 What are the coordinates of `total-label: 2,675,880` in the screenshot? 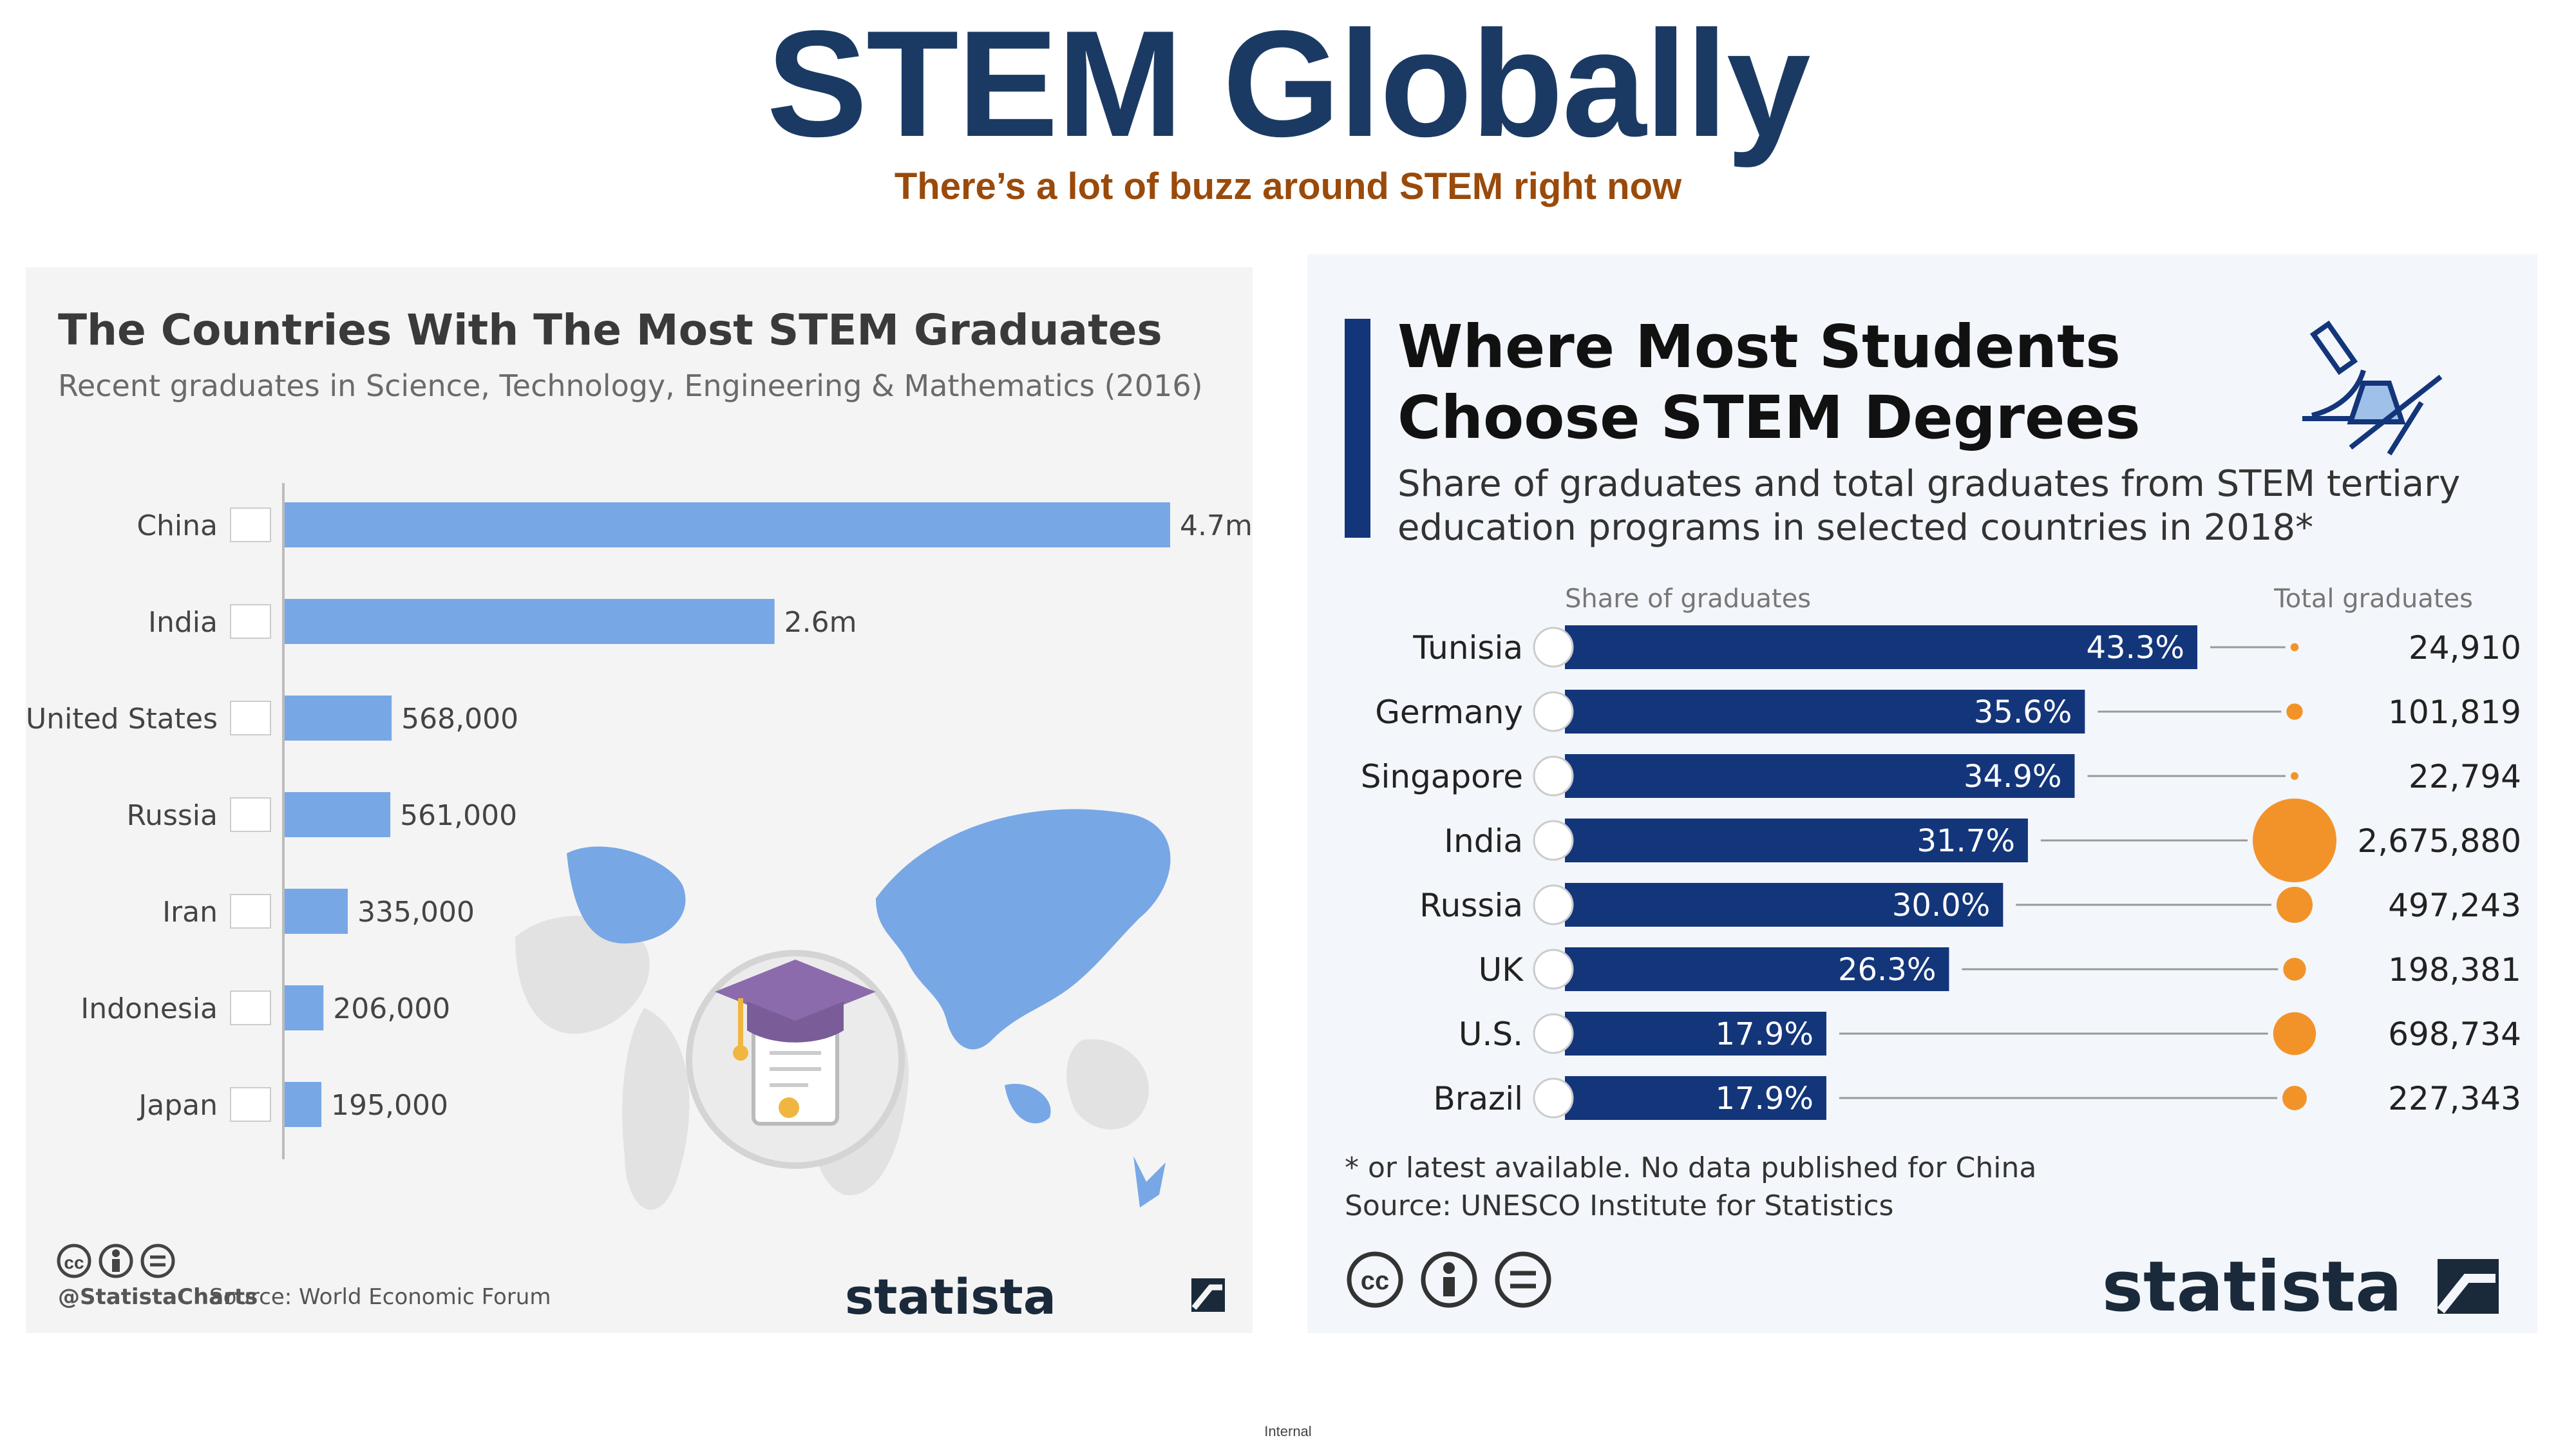 It's located at (2439, 841).